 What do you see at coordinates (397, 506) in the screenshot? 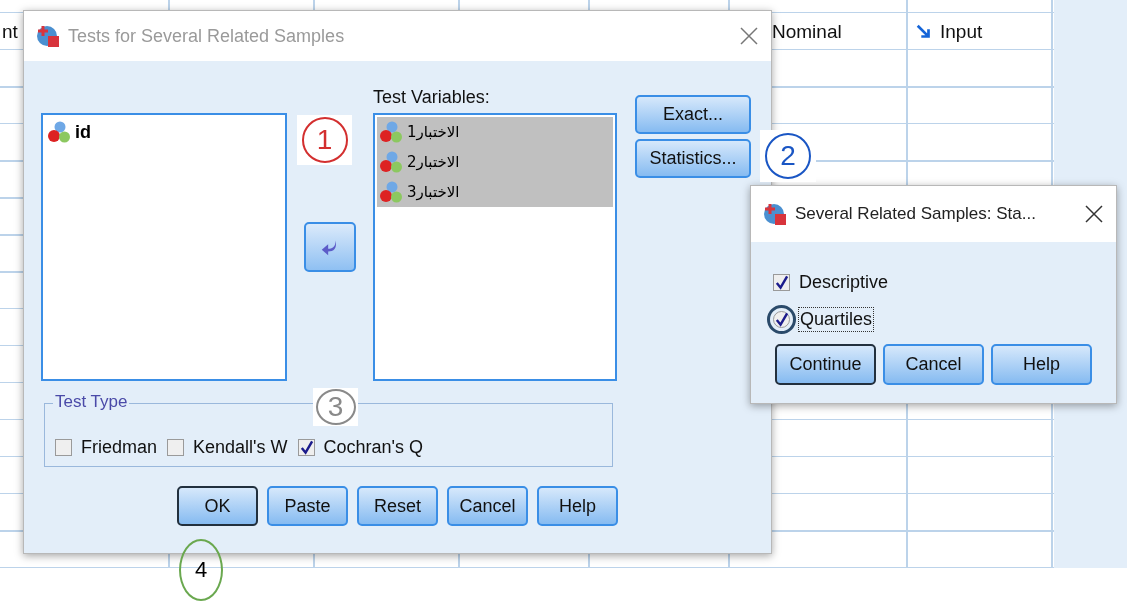
I see `dialog-button: Reset` at bounding box center [397, 506].